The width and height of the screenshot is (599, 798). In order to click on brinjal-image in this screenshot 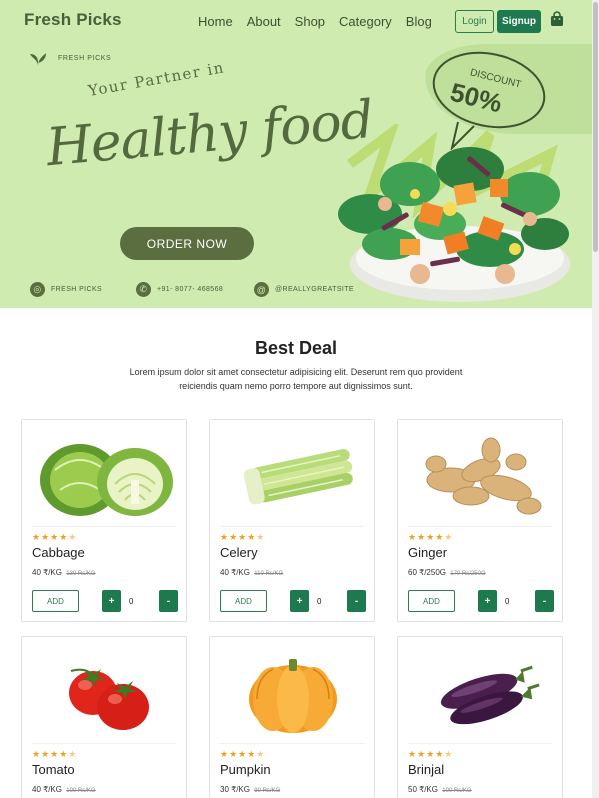, I will do `click(481, 693)`.